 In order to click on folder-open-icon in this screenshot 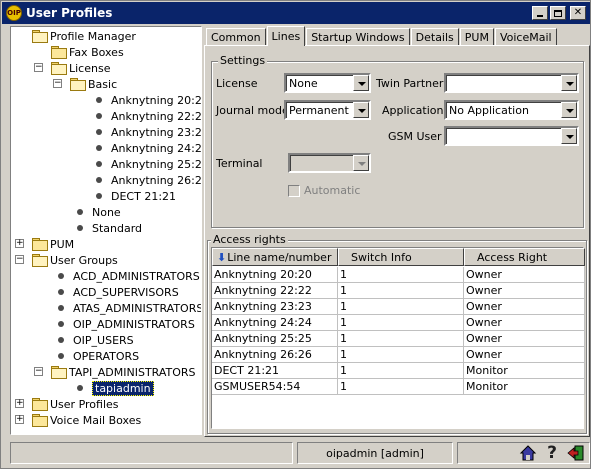, I will do `click(39, 36)`.